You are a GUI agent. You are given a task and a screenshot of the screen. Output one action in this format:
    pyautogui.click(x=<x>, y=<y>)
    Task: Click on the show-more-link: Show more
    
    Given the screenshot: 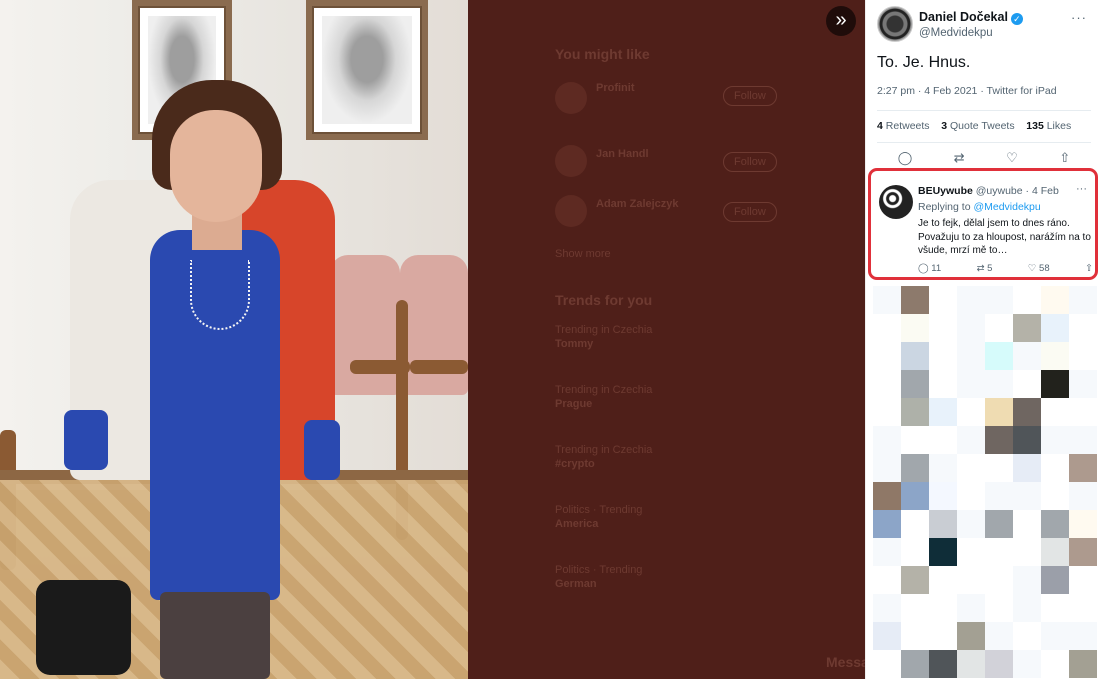 What is the action you would take?
    pyautogui.click(x=583, y=254)
    